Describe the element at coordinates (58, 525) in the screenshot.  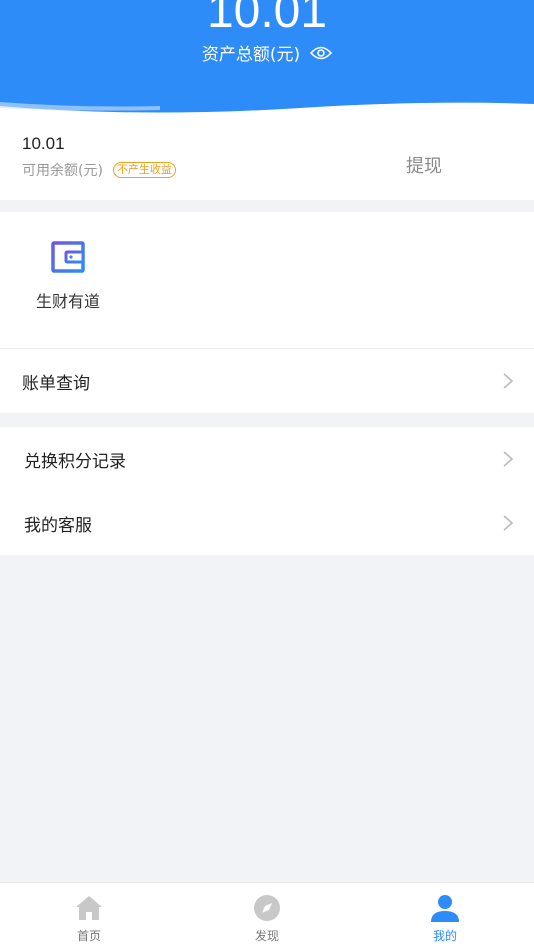
I see `customer-service-label: 我的客服` at that location.